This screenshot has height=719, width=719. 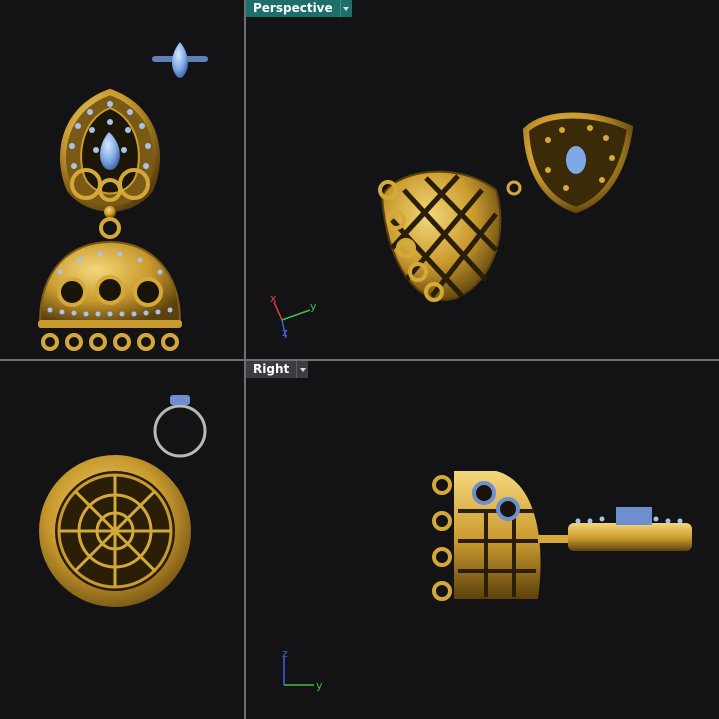 What do you see at coordinates (285, 332) in the screenshot?
I see `perspective-axis-z-label: z` at bounding box center [285, 332].